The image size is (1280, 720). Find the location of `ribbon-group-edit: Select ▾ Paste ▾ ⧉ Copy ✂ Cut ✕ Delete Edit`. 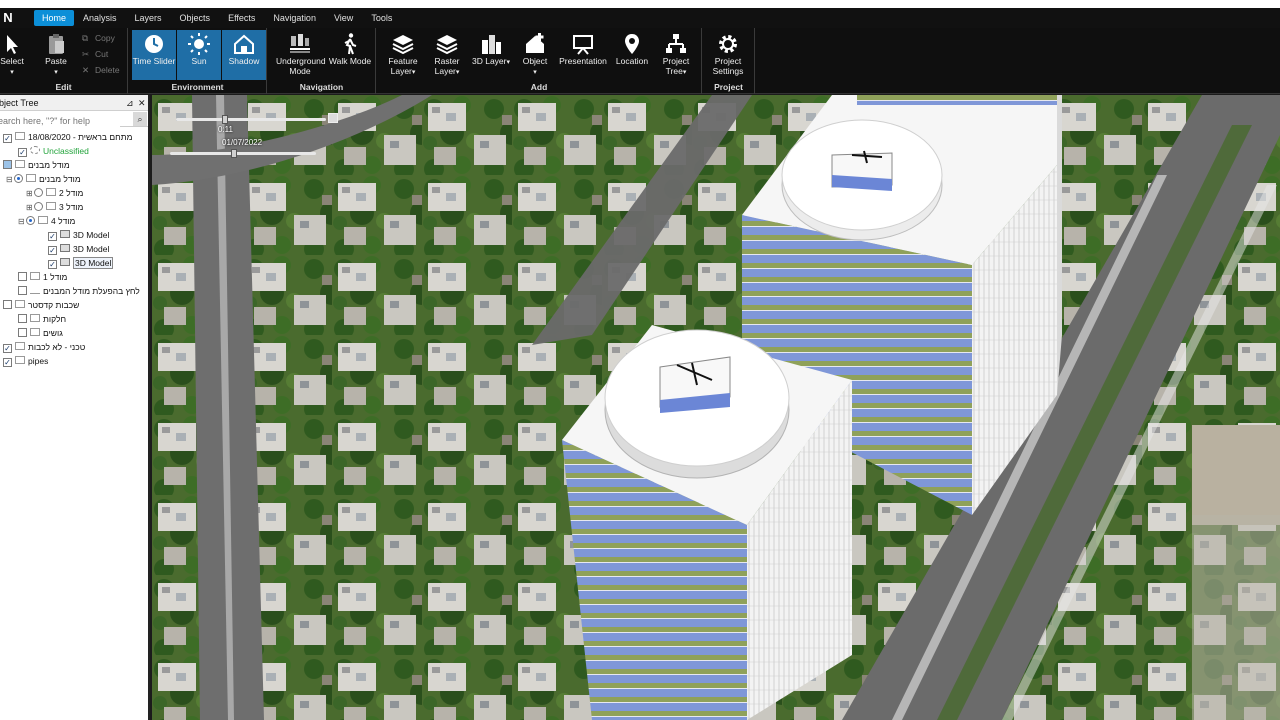

ribbon-group-edit: Select ▾ Paste ▾ ⧉ Copy ✂ Cut ✕ Delete Edit is located at coordinates (64, 61).